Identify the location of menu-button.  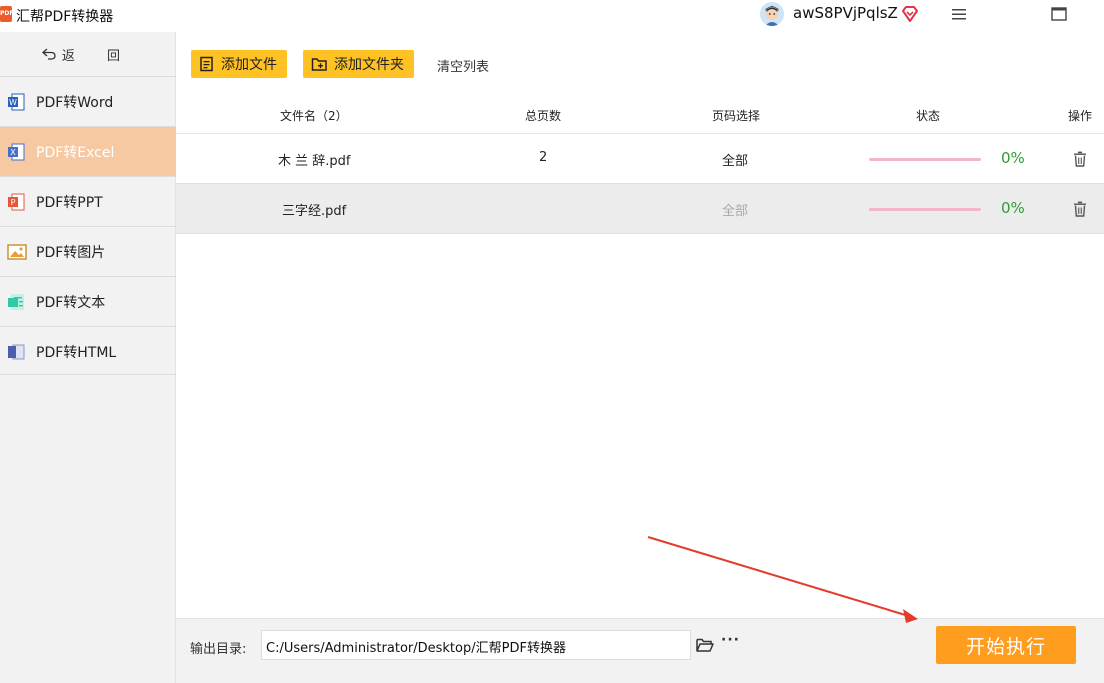
(959, 14).